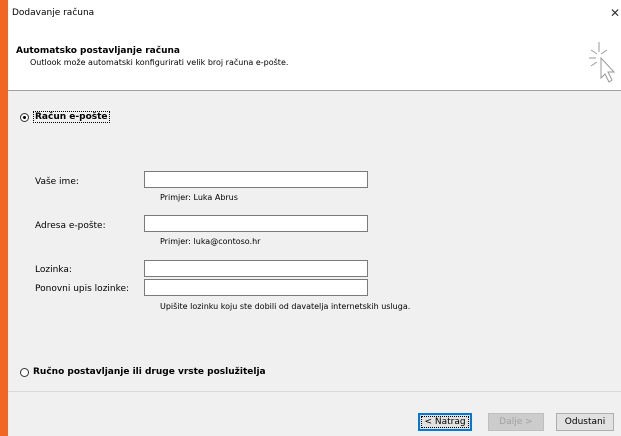  What do you see at coordinates (199, 197) in the screenshot?
I see `name-hint: Primjer: Luka Abrus` at bounding box center [199, 197].